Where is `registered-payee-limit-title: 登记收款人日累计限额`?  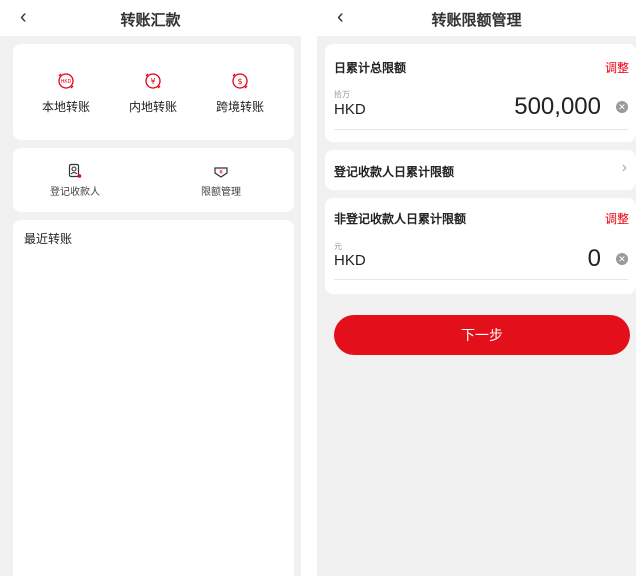 registered-payee-limit-title: 登记收款人日累计限额 is located at coordinates (394, 172).